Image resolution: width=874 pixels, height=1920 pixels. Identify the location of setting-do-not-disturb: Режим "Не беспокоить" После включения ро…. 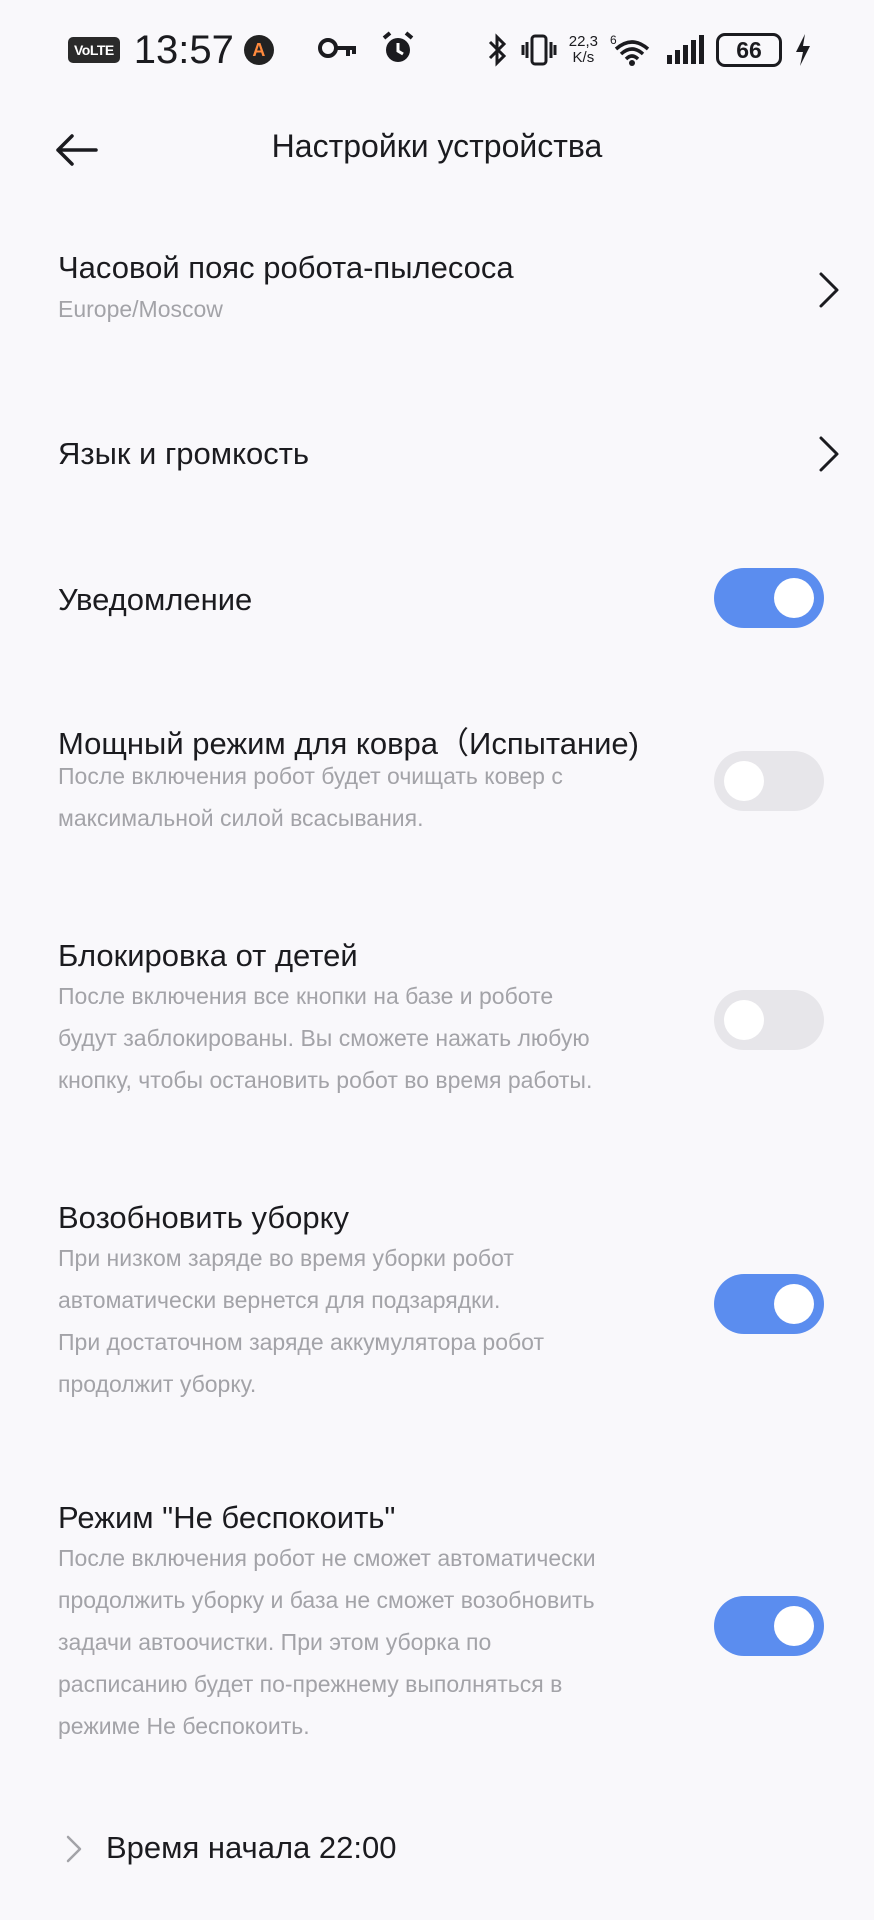
(437, 1622).